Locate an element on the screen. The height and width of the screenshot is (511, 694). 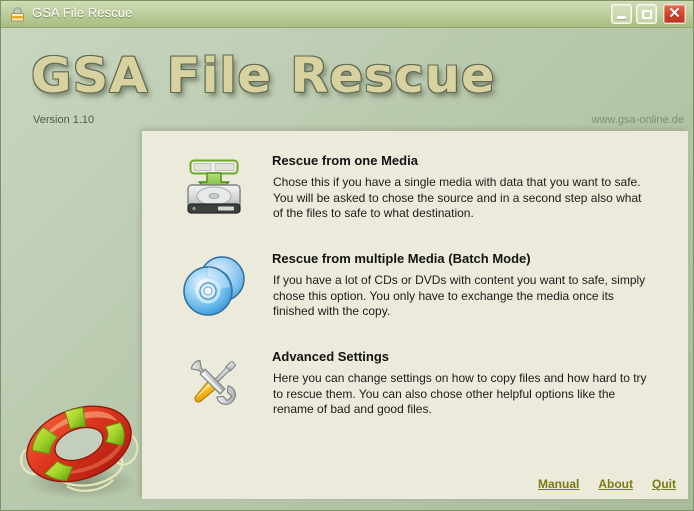
option-title: Advanced Settings is located at coordinates (331, 356).